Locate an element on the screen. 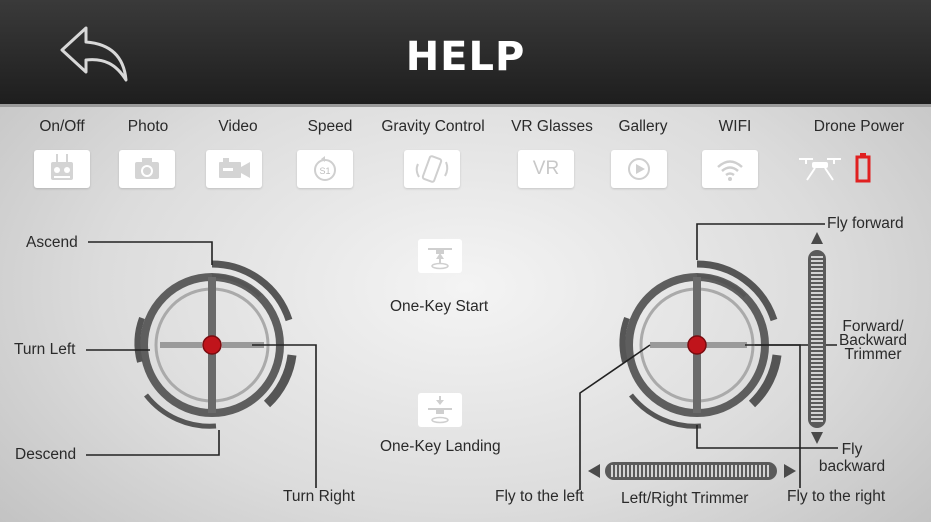  ascend-label: Ascend is located at coordinates (52, 242).